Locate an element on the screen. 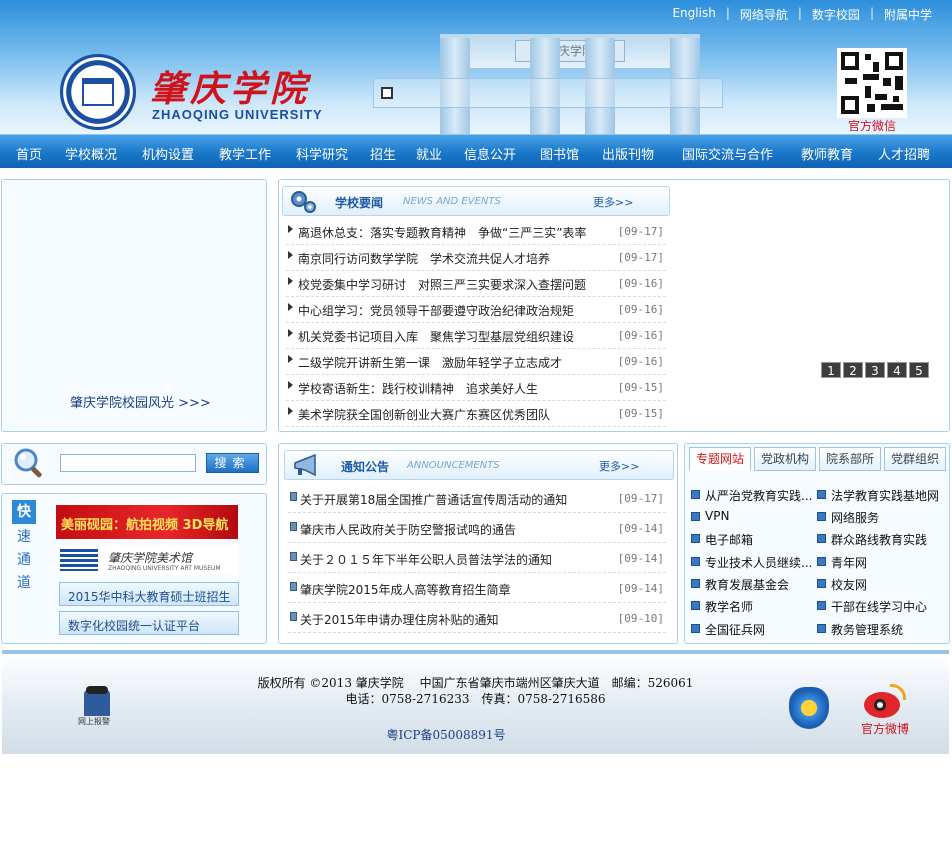  news-header: 学校要闻 NEWS AND EVENTS 更多>> is located at coordinates (476, 201).